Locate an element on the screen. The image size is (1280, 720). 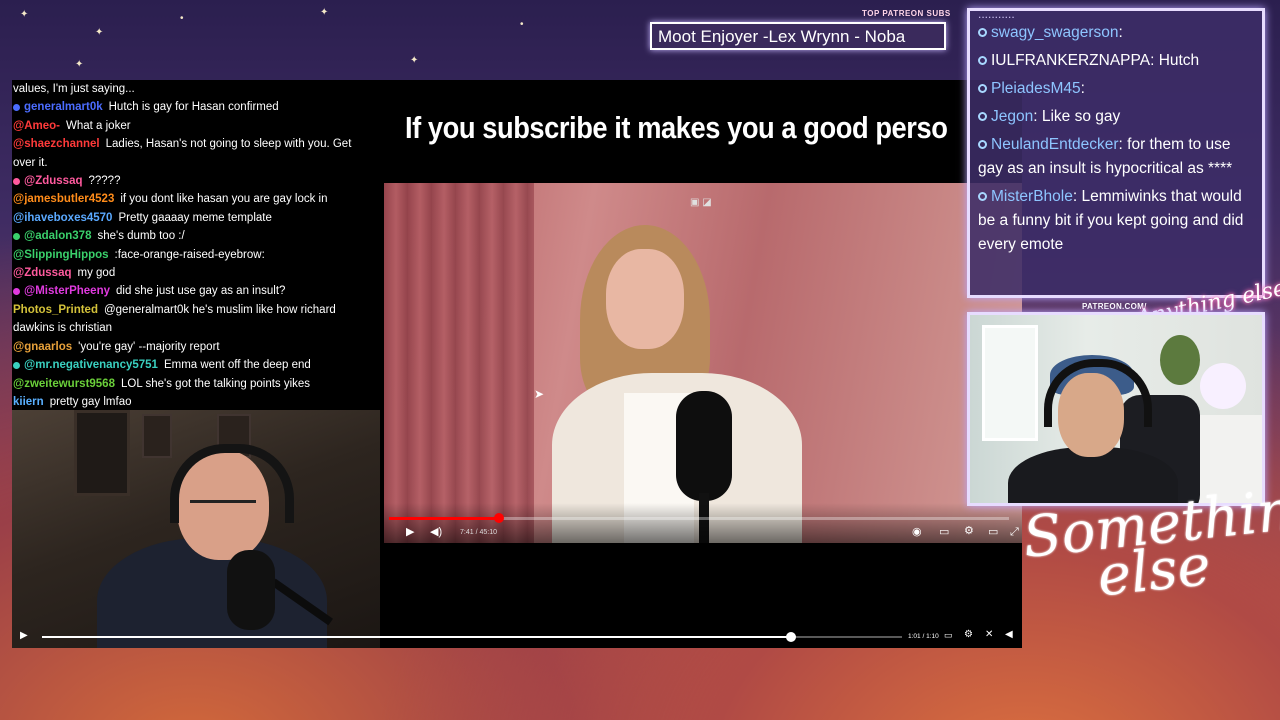
chat-username: Jegon is located at coordinates (1012, 116).